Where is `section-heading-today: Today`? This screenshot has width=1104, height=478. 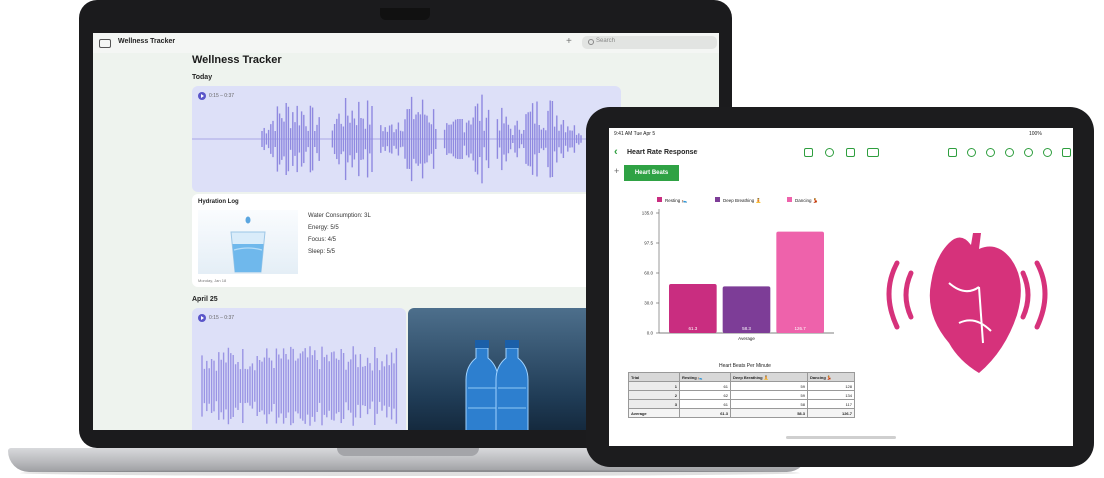 section-heading-today: Today is located at coordinates (202, 77).